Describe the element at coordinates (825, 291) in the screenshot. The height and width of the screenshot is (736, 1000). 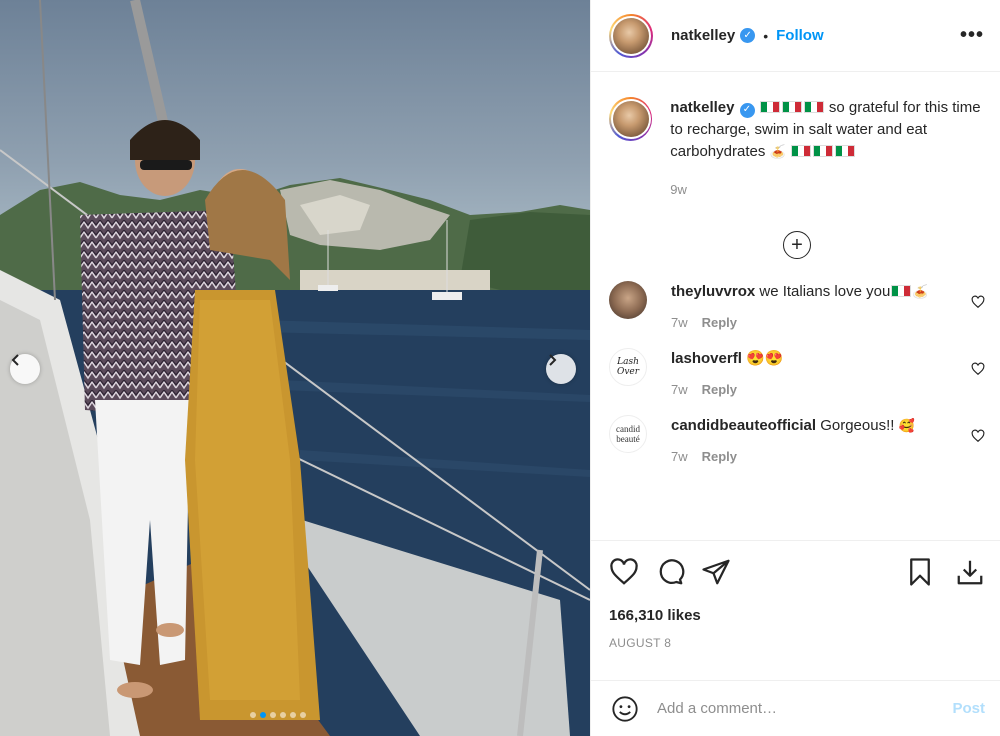
I see `comment-text: we Italians love you` at that location.